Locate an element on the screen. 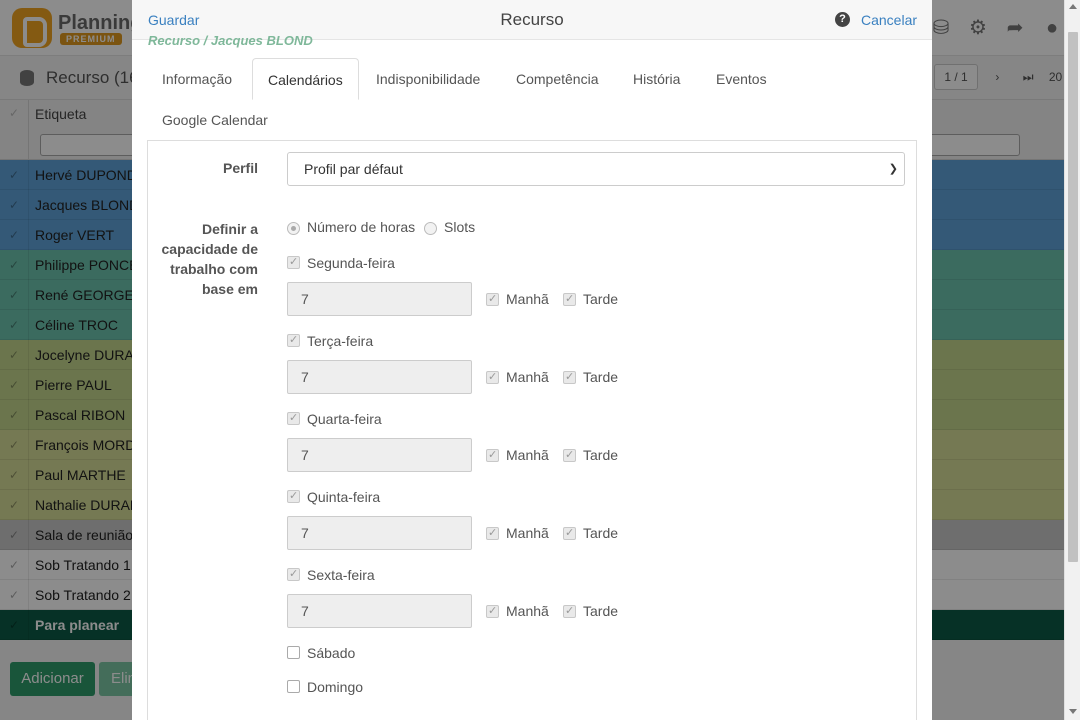 The image size is (1080, 720). scrollbar-thumb is located at coordinates (1073, 297).